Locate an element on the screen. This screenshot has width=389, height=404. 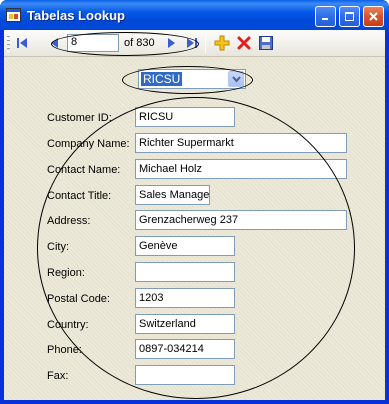
chevron-down-icon is located at coordinates (236, 79).